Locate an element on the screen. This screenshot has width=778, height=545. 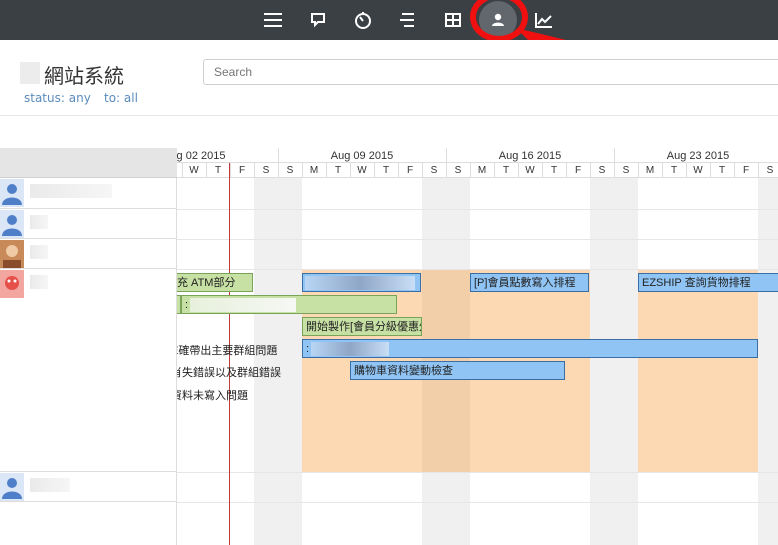
grid-icon is located at coordinates (453, 20).